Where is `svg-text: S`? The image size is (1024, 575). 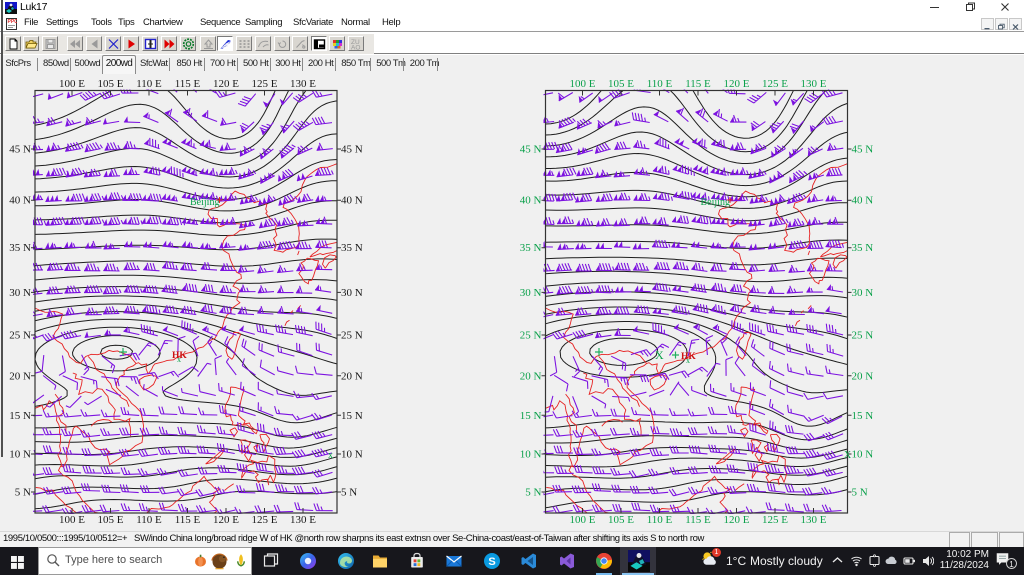
svg-text: S is located at coordinates (491, 562).